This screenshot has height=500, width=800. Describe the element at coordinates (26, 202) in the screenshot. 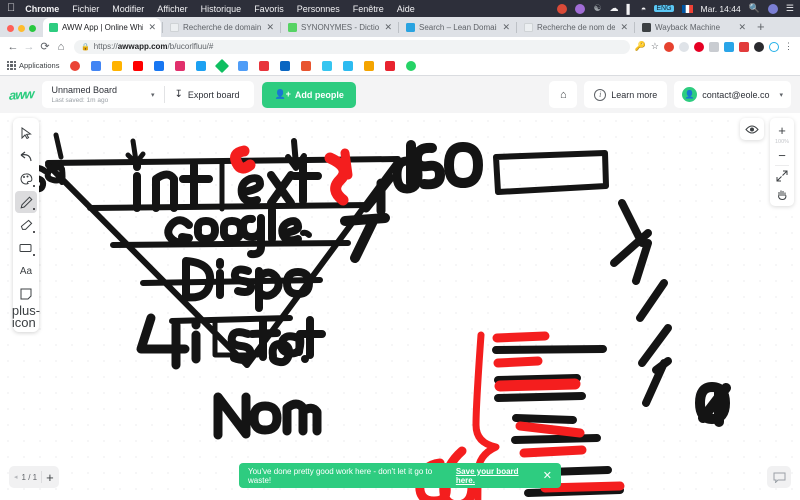

I see `pencil-tool` at that location.